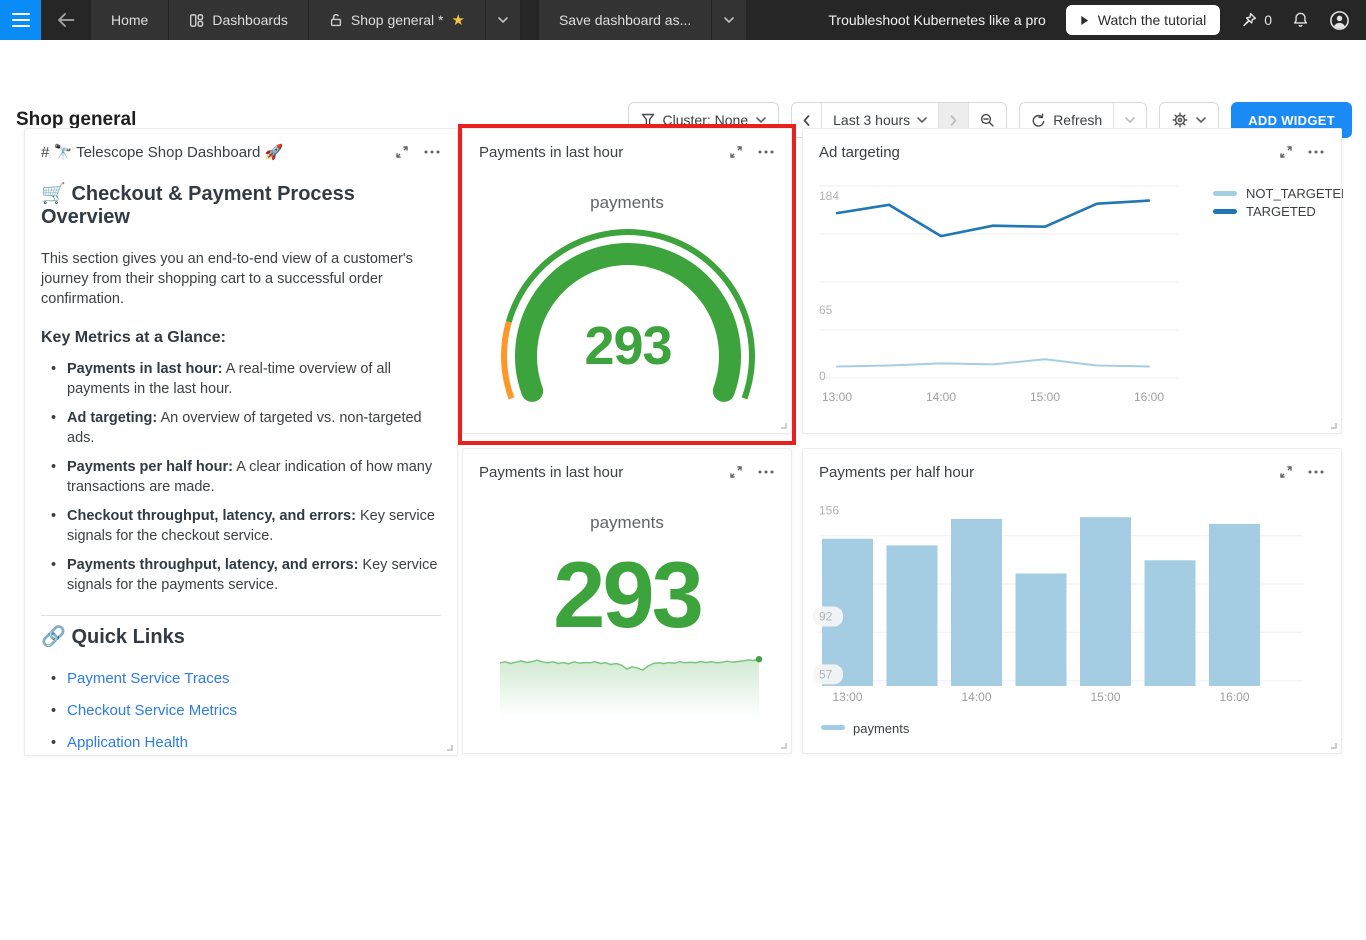 Image resolution: width=1366 pixels, height=940 pixels. Describe the element at coordinates (897, 472) in the screenshot. I see `widget-title: Payments per half hour` at that location.